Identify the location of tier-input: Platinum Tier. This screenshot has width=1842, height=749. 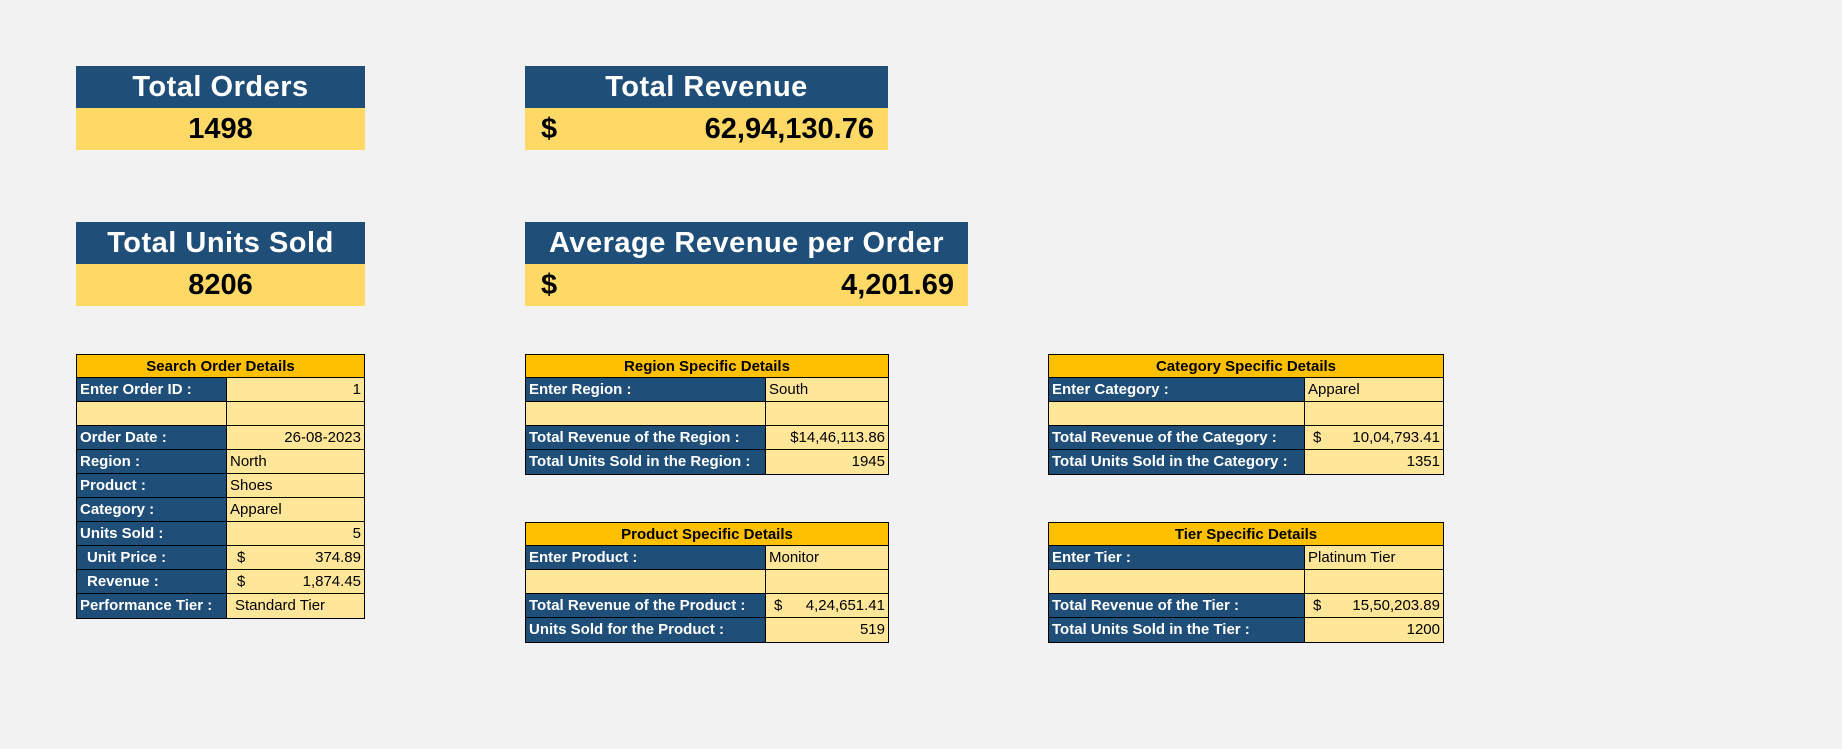
(1374, 557).